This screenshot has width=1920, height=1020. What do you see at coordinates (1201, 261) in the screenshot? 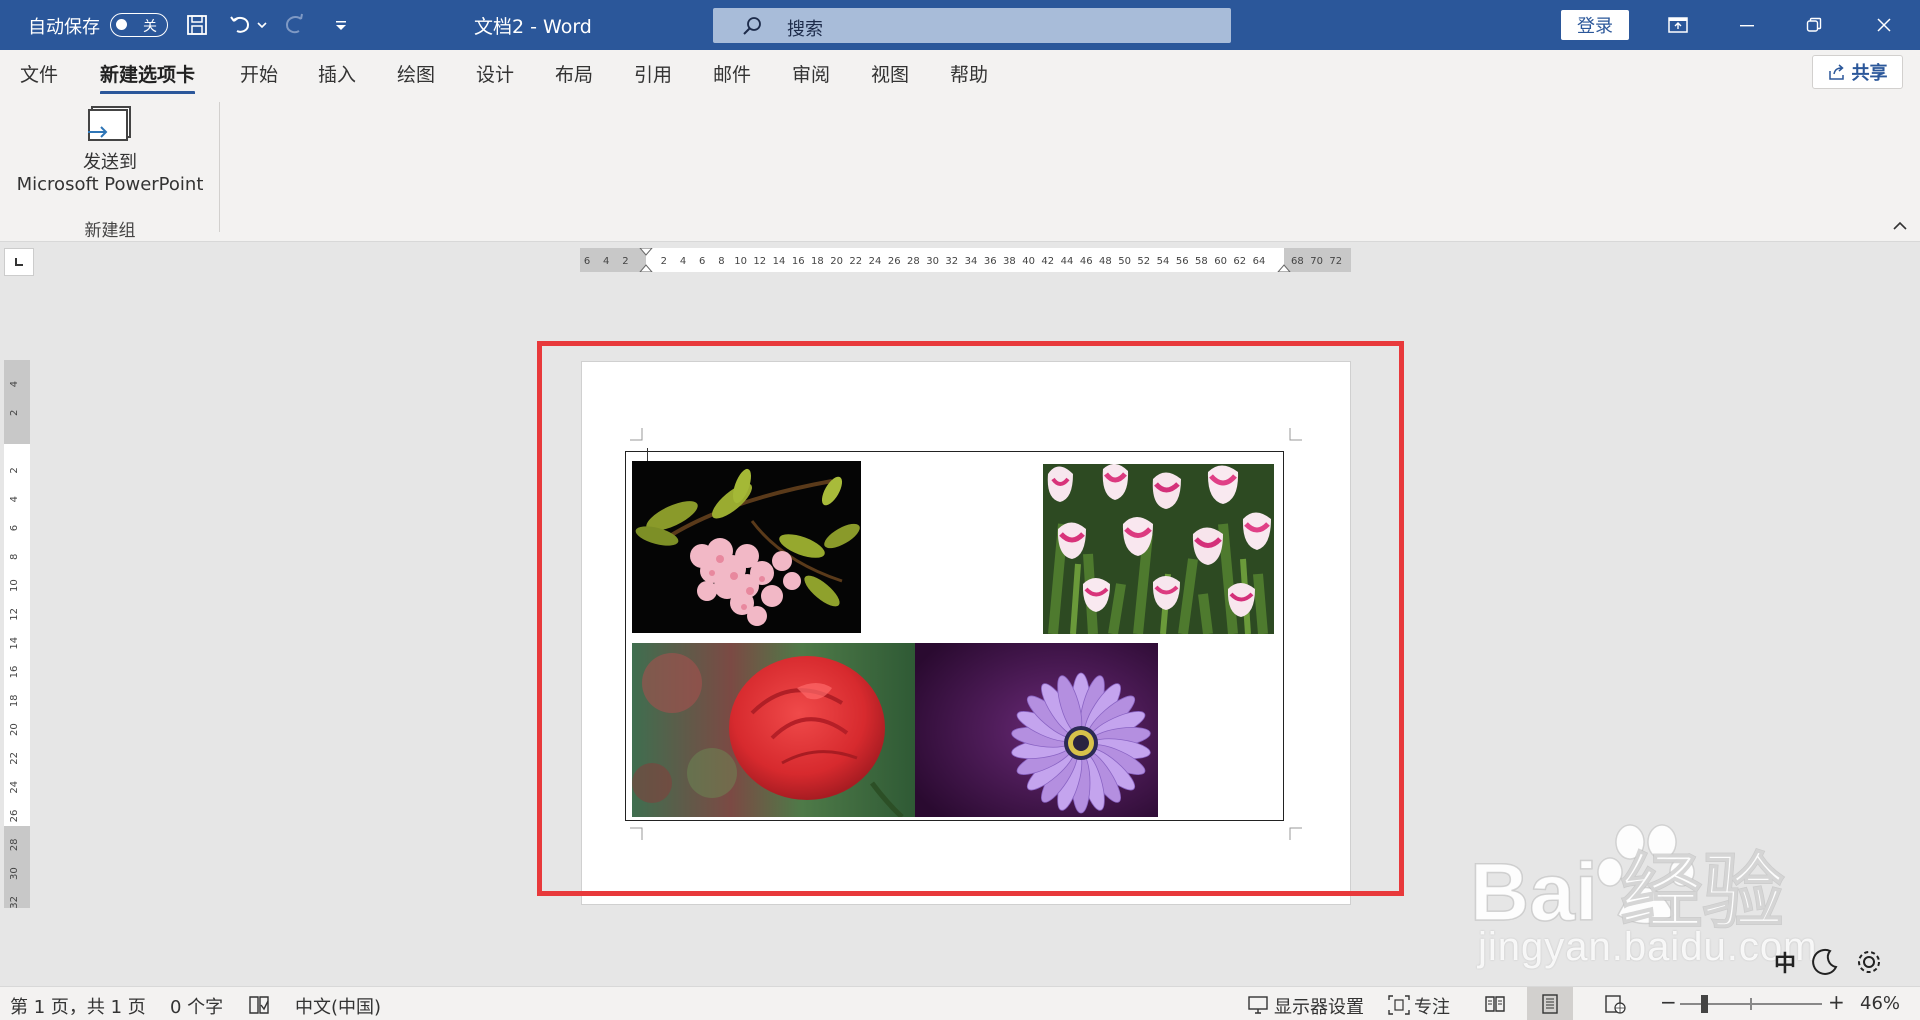
I see `h-ruler-label: 58` at bounding box center [1201, 261].